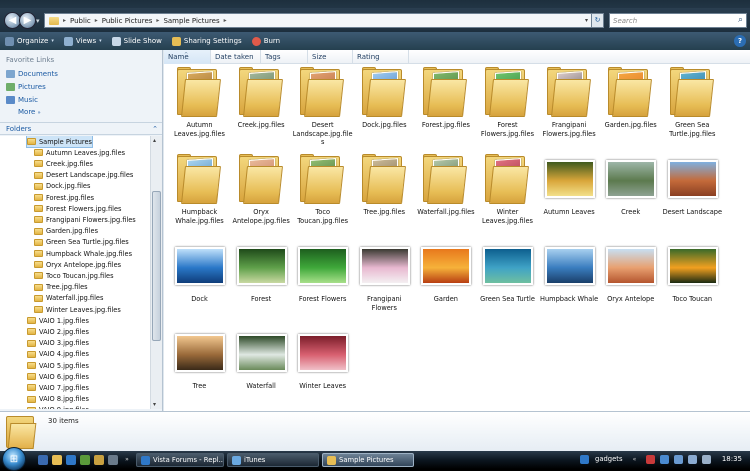  I want to click on favorite-documents: Documents, so click(32, 74).